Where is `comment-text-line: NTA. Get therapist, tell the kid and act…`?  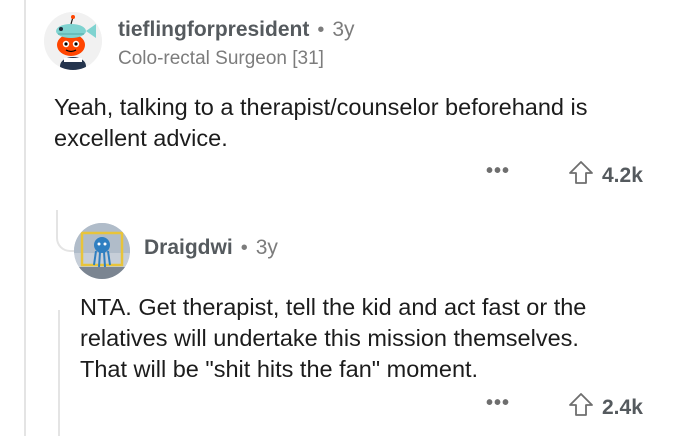
comment-text-line: NTA. Get therapist, tell the kid and act… is located at coordinates (333, 307).